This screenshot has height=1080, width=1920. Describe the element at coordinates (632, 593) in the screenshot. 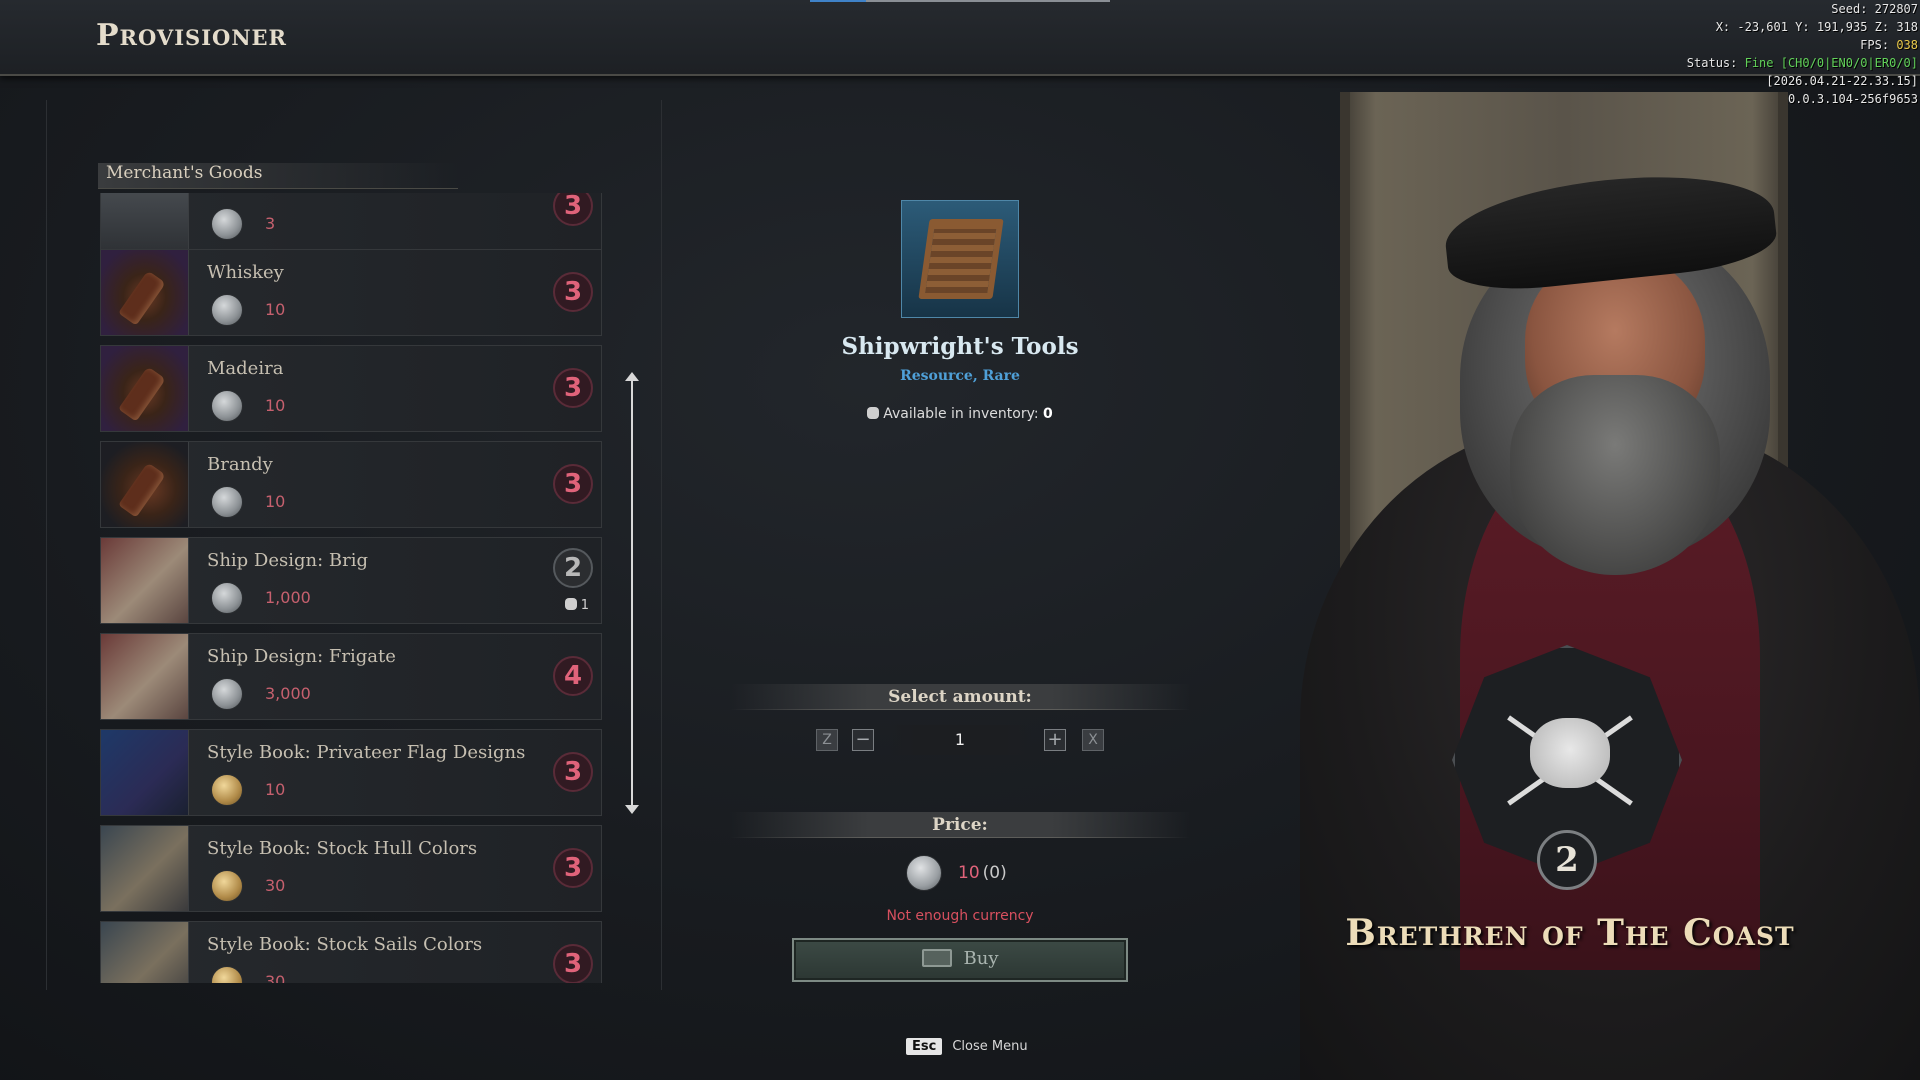

I see `list-scrollbar` at that location.